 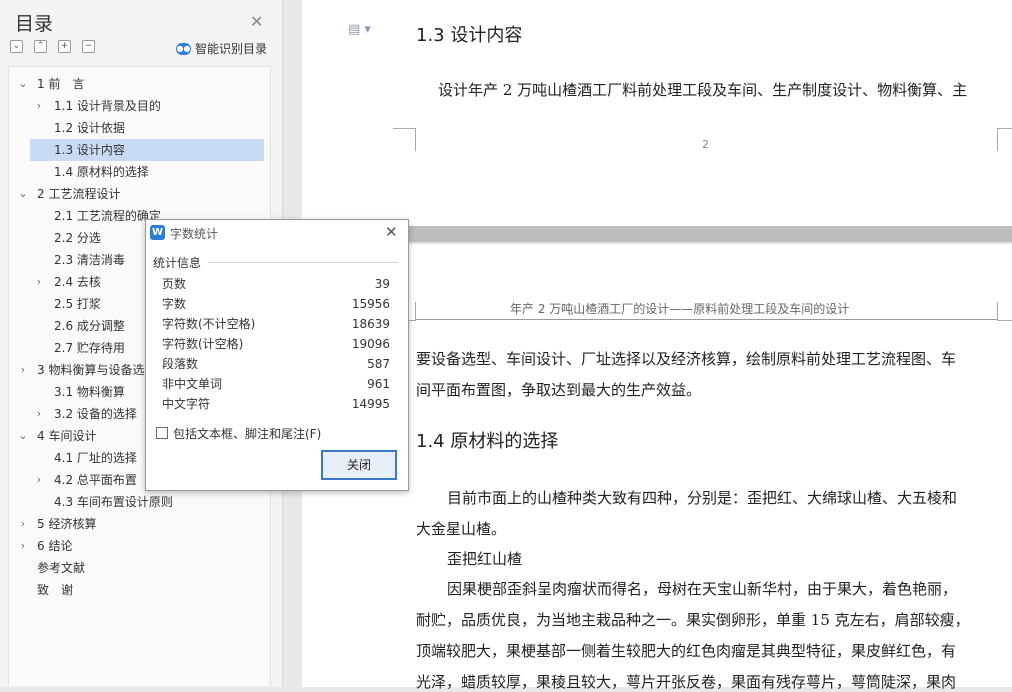 I want to click on toc-item-label: 2 工艺流程设计, so click(x=79, y=194).